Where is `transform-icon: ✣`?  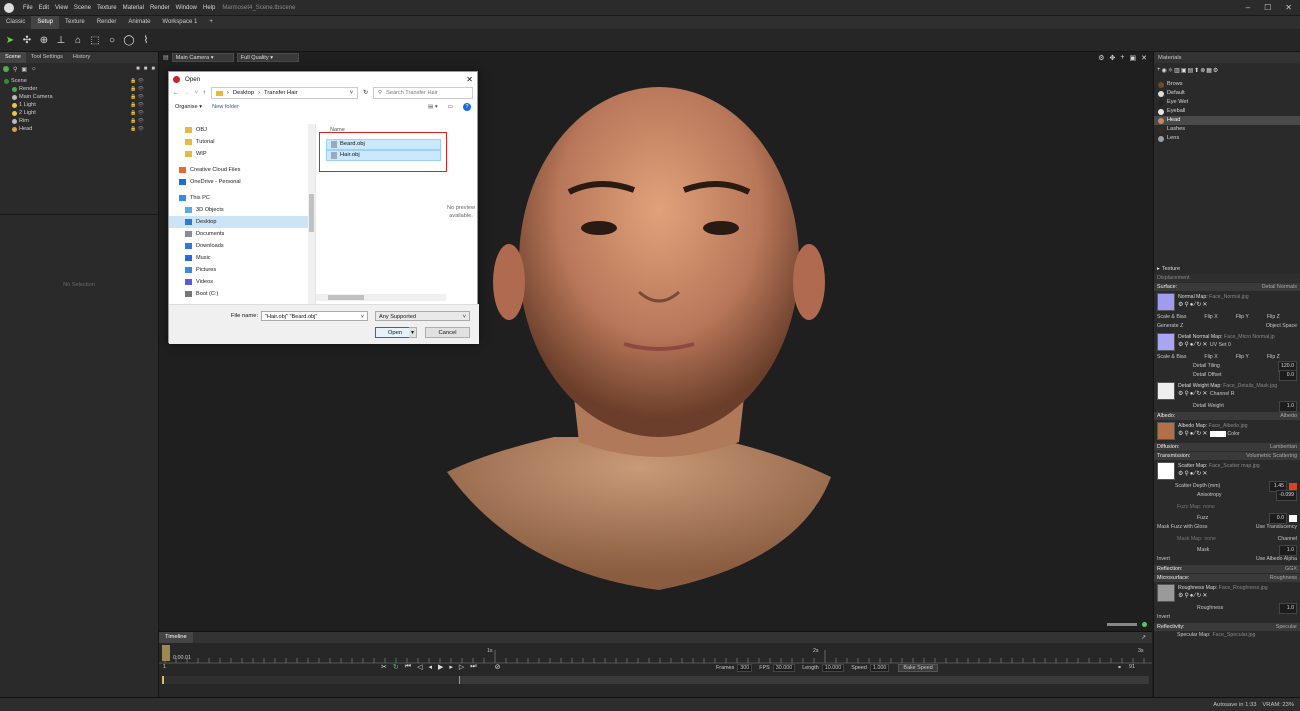 transform-icon: ✣ is located at coordinates (27, 40).